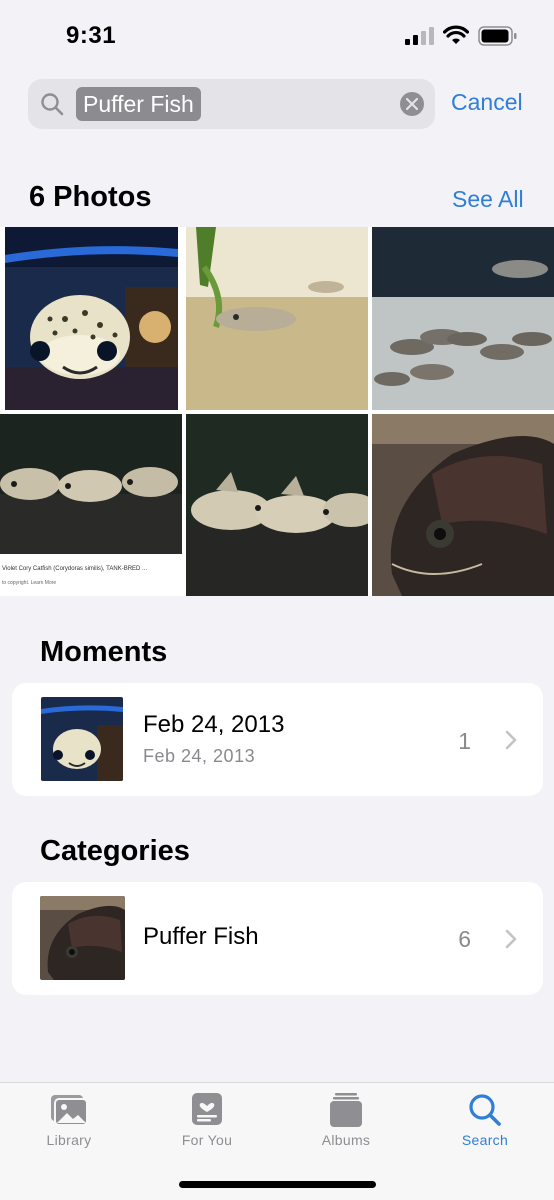 This screenshot has height=1200, width=554. Describe the element at coordinates (277, 505) in the screenshot. I see `photo-cory-catfish-closeup` at that location.